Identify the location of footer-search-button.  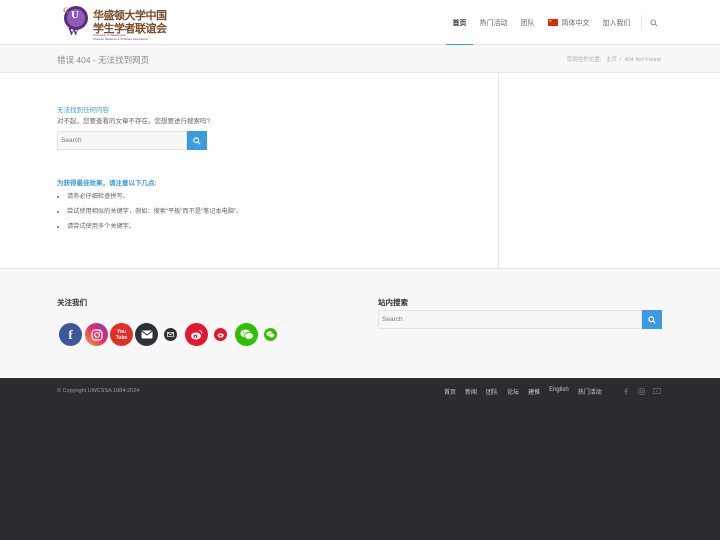
(652, 319).